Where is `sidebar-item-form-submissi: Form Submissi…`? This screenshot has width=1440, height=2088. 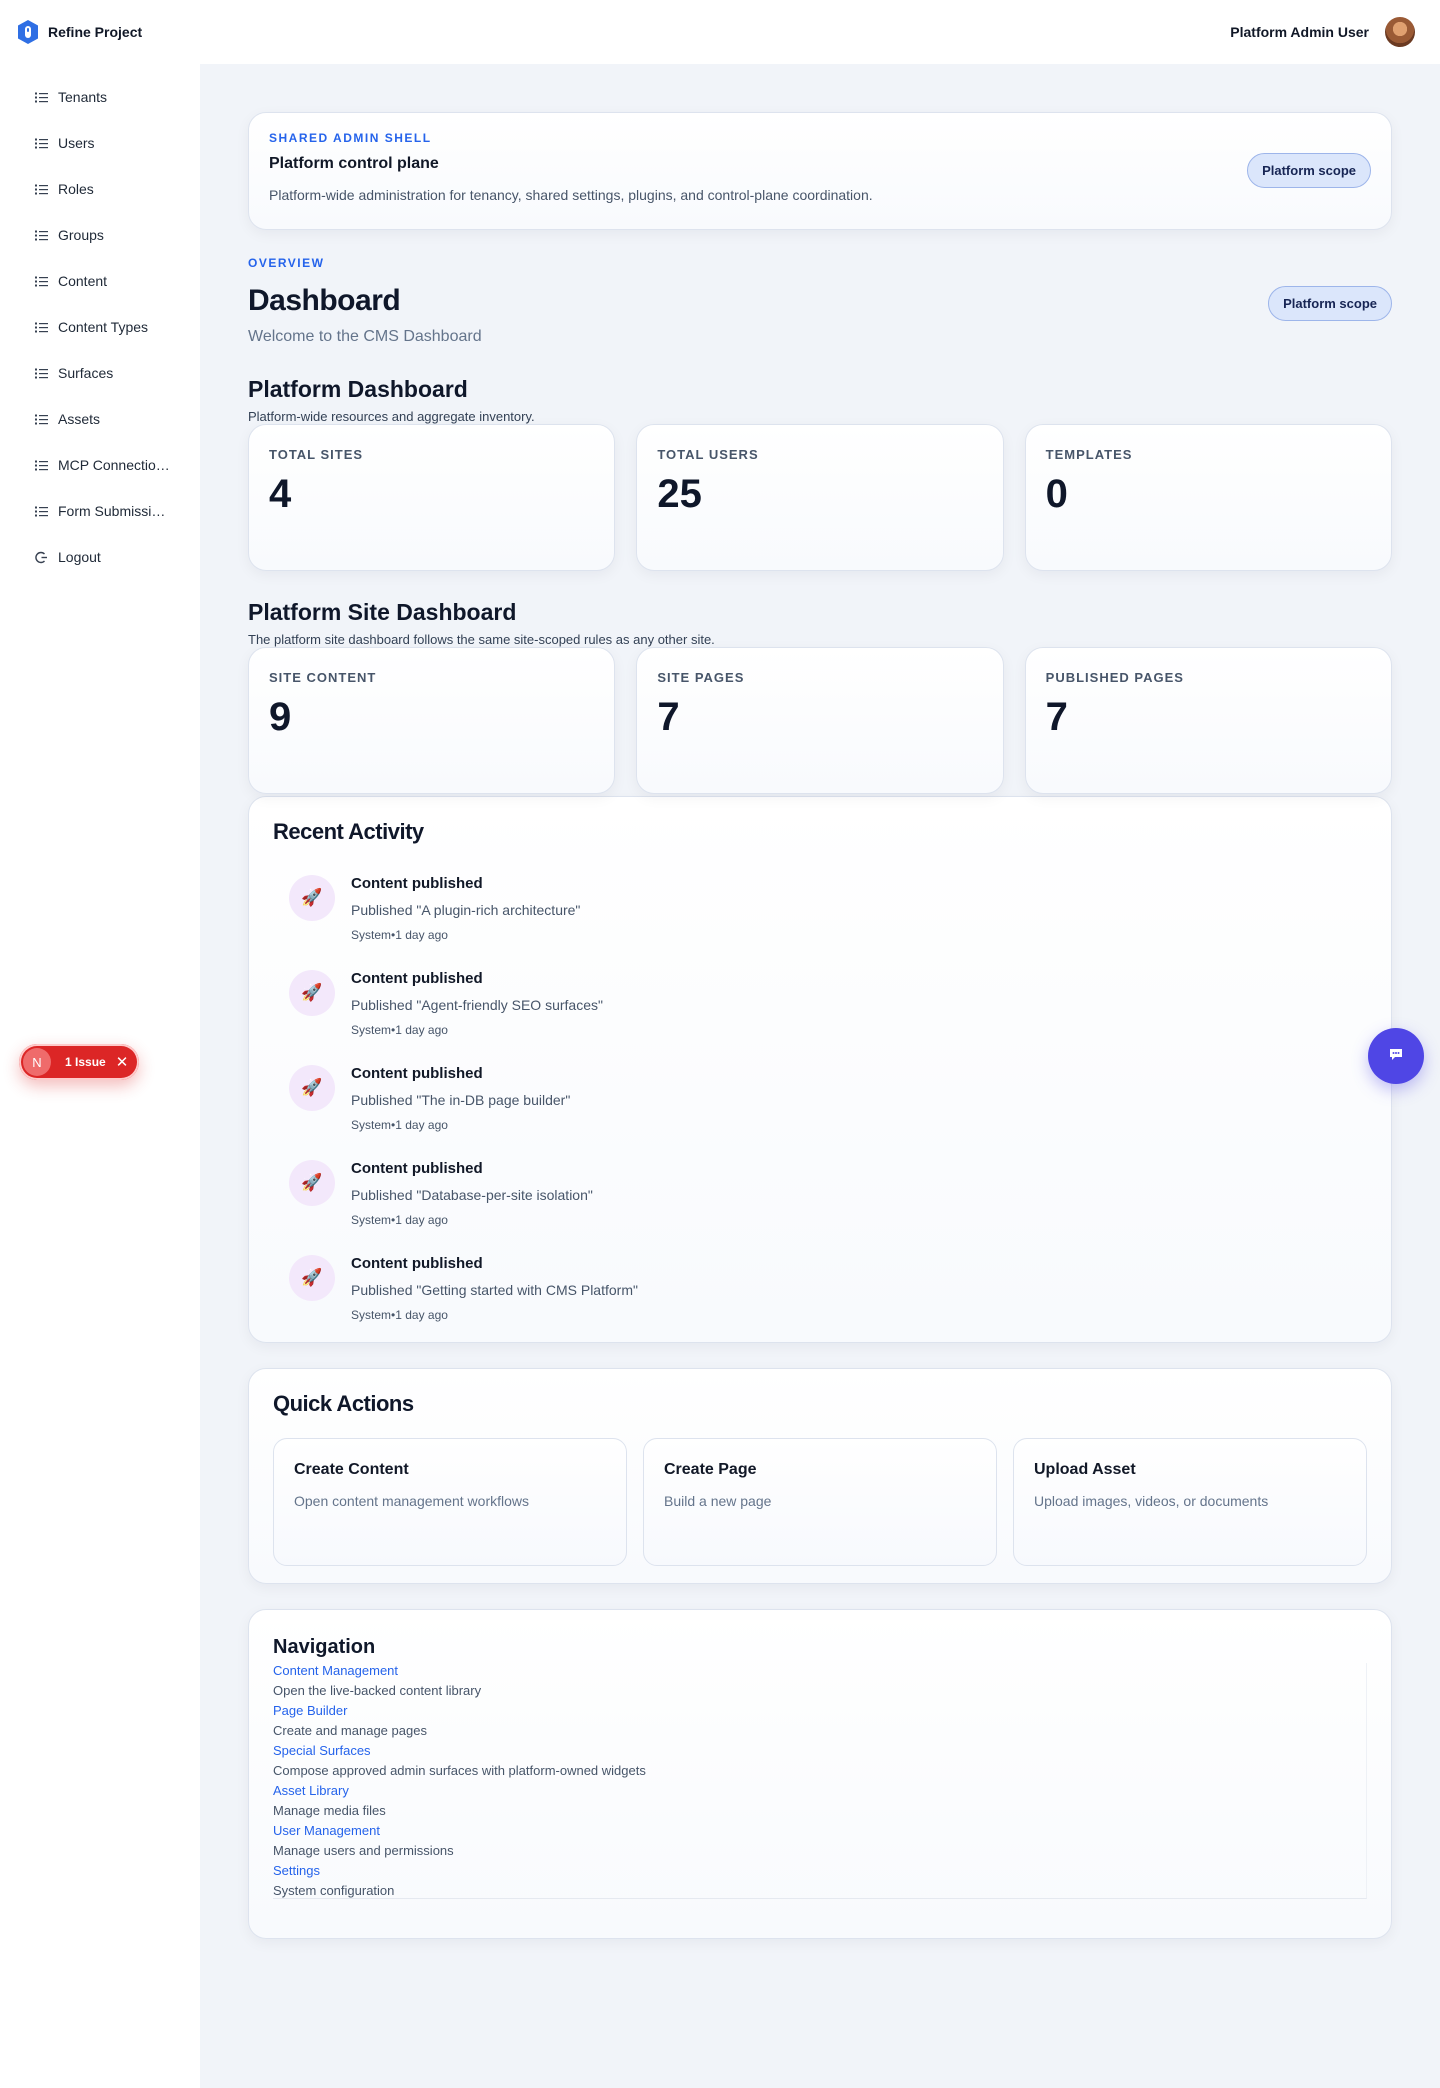
sidebar-item-form-submissi: Form Submissi… is located at coordinates (100, 511).